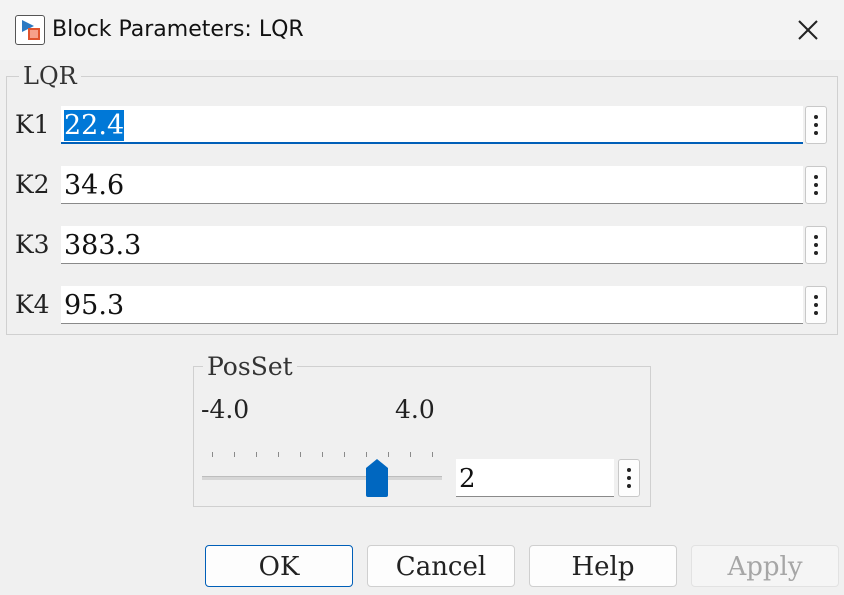  I want to click on k2-label: K2, so click(32, 184).